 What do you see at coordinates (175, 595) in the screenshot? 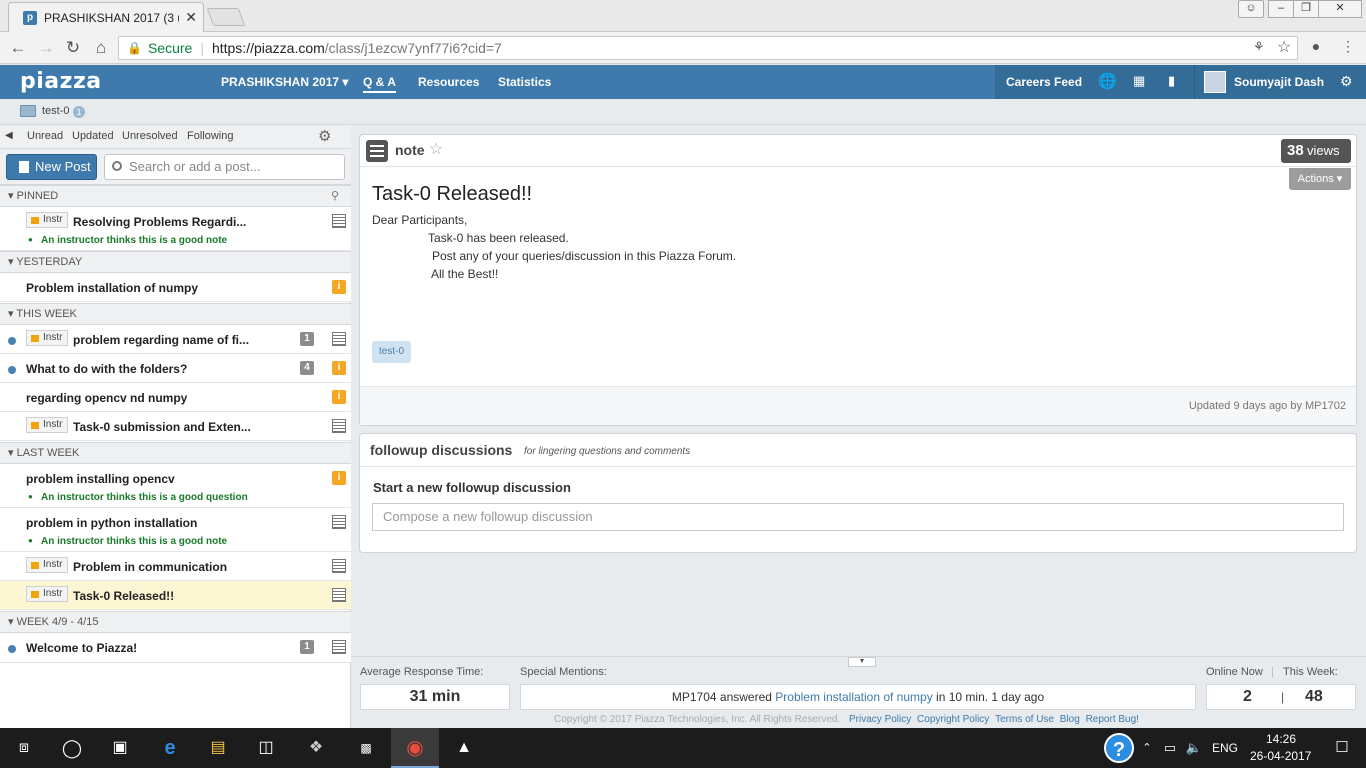
I see `list-item-selected: Instr Task-0 Released!!` at bounding box center [175, 595].